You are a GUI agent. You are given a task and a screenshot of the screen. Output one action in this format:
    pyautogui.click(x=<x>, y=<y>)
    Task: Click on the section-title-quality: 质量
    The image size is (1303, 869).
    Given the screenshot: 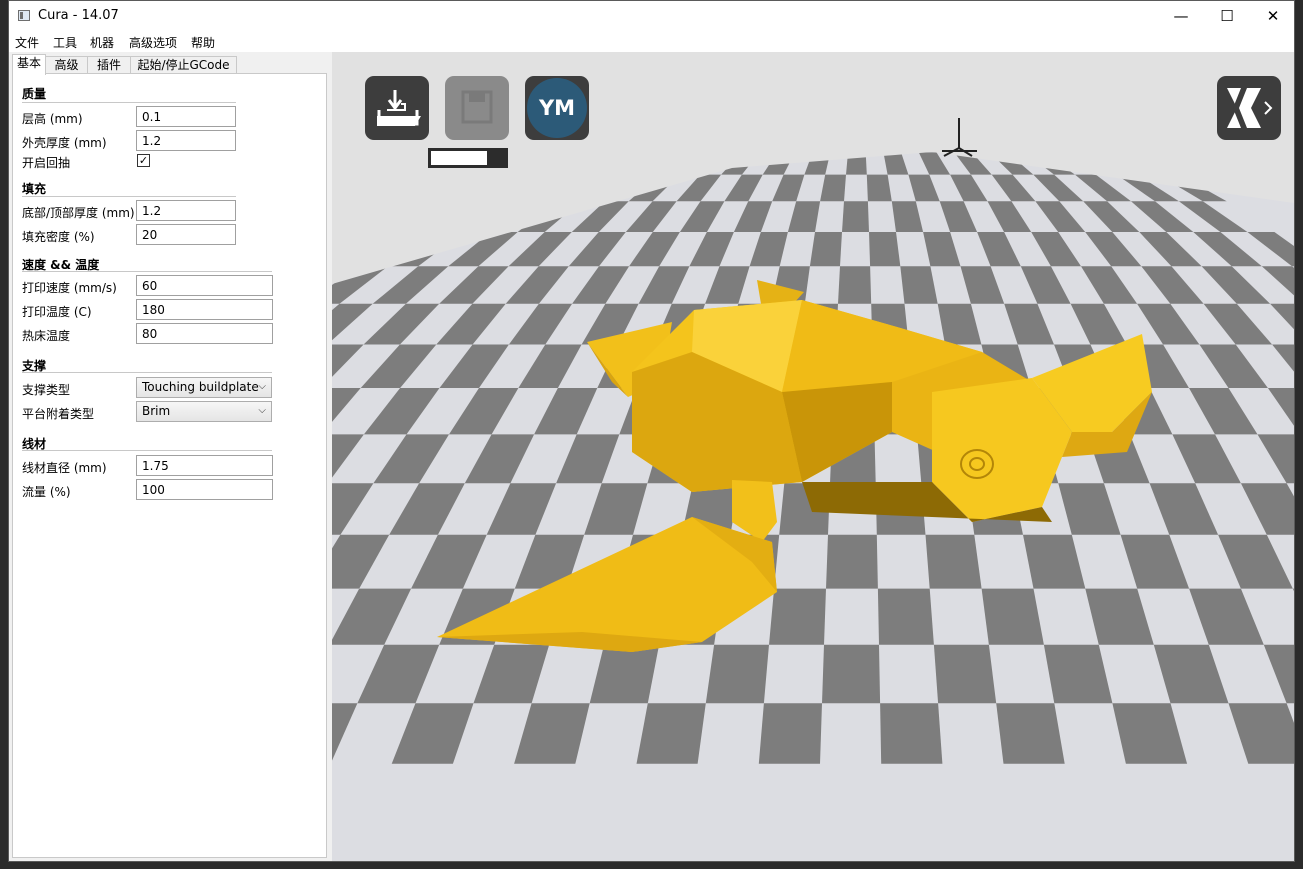 What is the action you would take?
    pyautogui.click(x=34, y=94)
    